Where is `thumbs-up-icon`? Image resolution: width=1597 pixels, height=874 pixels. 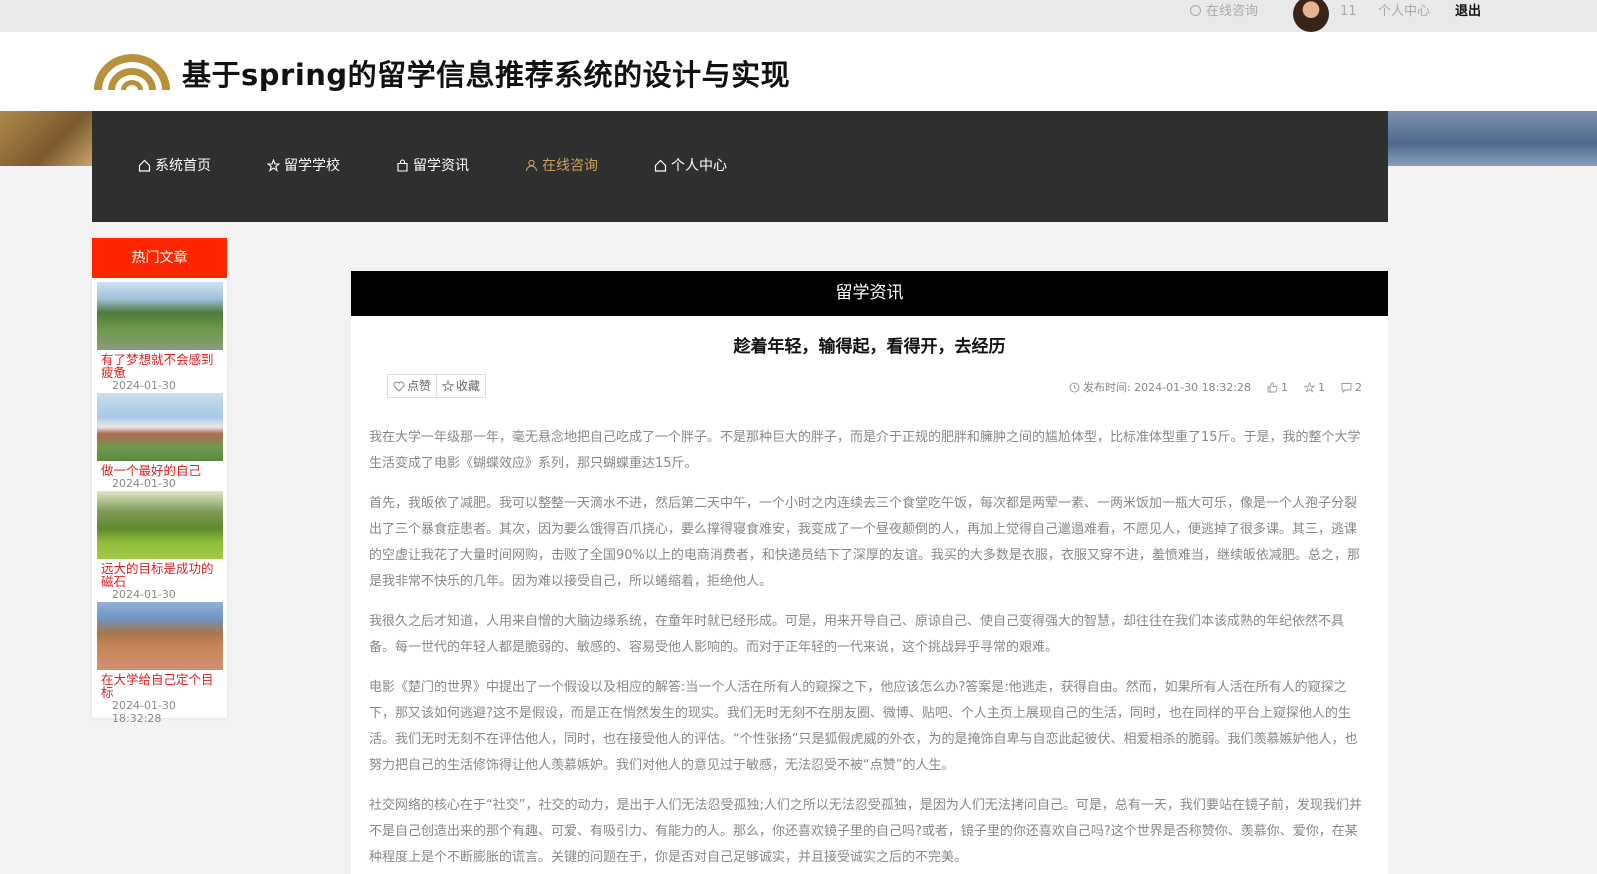
thumbs-up-icon is located at coordinates (1272, 386).